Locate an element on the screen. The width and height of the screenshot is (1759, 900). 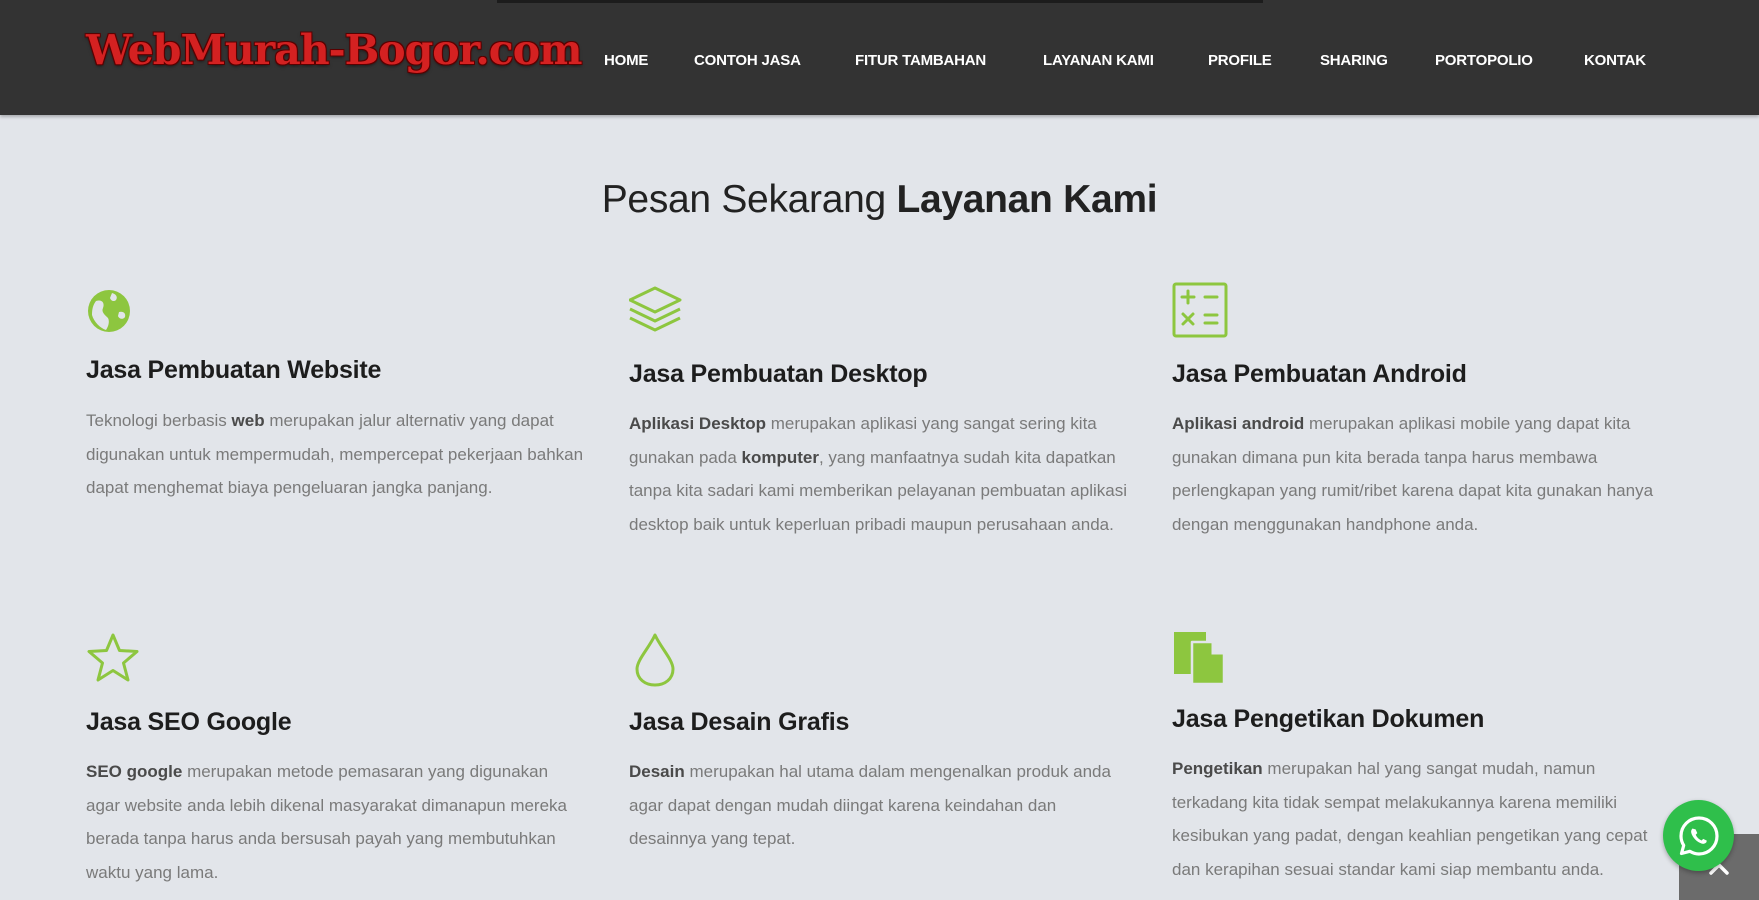
section-title: Pesan Sekarang Layanan Kami is located at coordinates (879, 200).